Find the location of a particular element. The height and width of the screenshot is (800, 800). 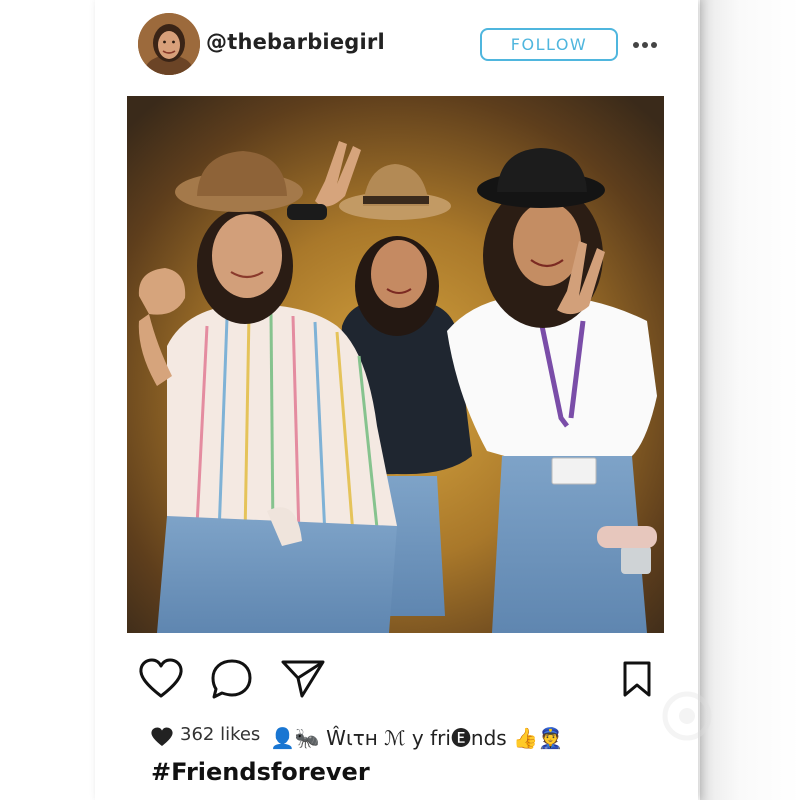

post-caption: 👤🐜 Ŵιτн ℳ y fri🅔nds 👍👮 is located at coordinates (416, 738).